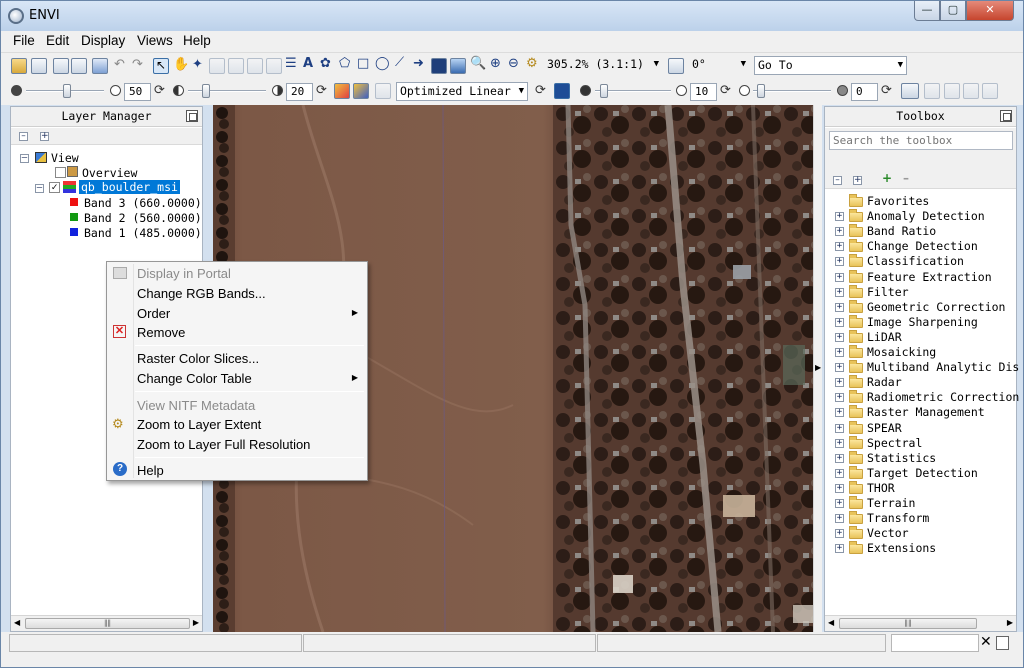  Describe the element at coordinates (155, 40) in the screenshot. I see `menu-views: Views` at that location.